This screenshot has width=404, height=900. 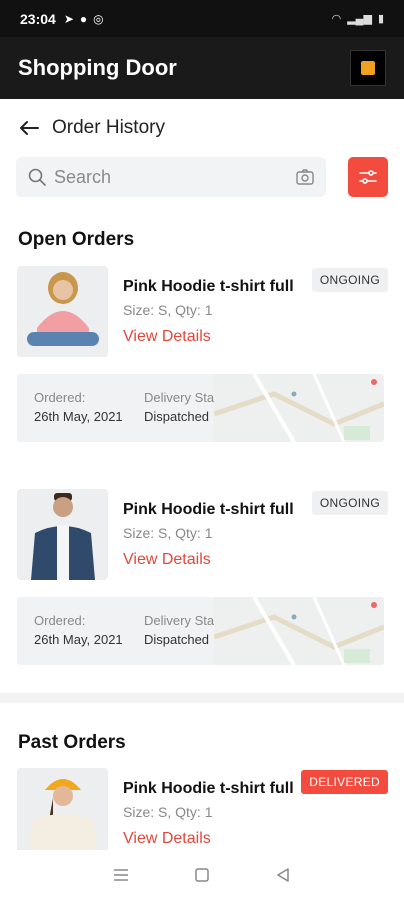 I want to click on camera-icon, so click(x=305, y=177).